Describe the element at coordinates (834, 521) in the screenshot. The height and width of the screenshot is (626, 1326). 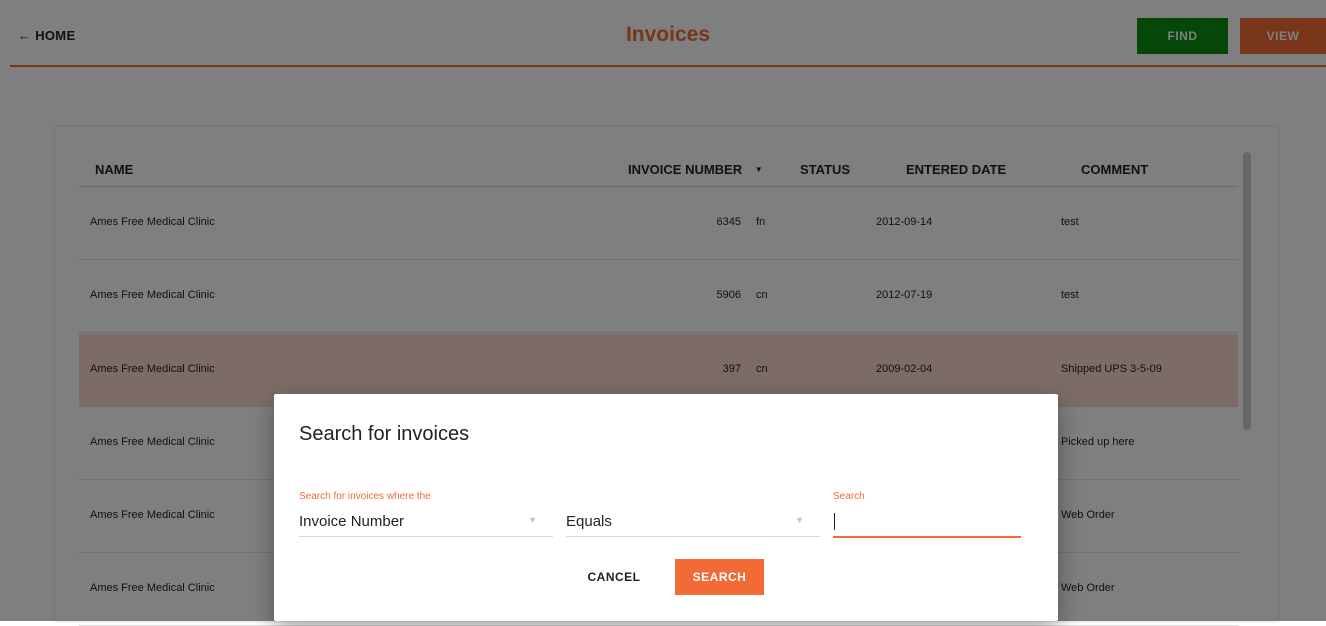
I see `text-cursor` at that location.